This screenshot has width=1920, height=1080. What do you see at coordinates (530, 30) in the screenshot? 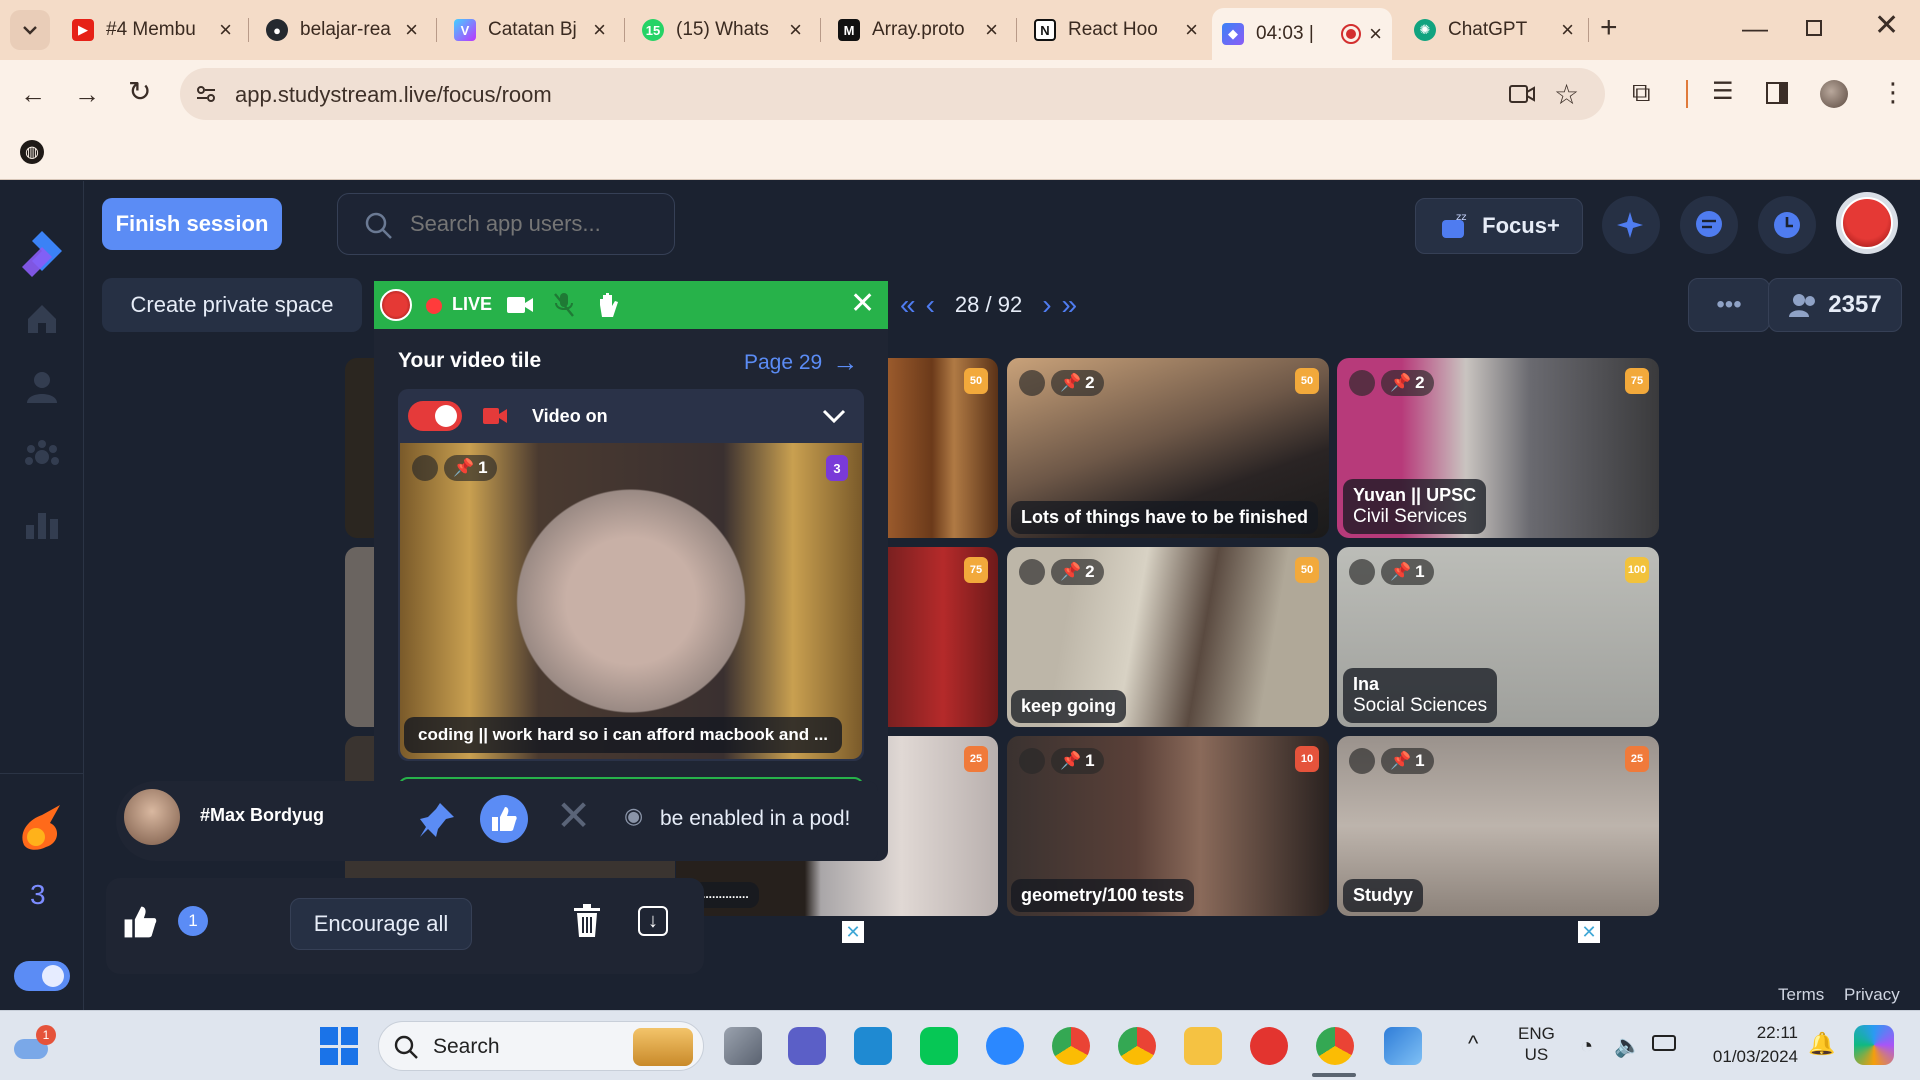
I see `tab-catatan: V Catatan Bj ×` at bounding box center [530, 30].